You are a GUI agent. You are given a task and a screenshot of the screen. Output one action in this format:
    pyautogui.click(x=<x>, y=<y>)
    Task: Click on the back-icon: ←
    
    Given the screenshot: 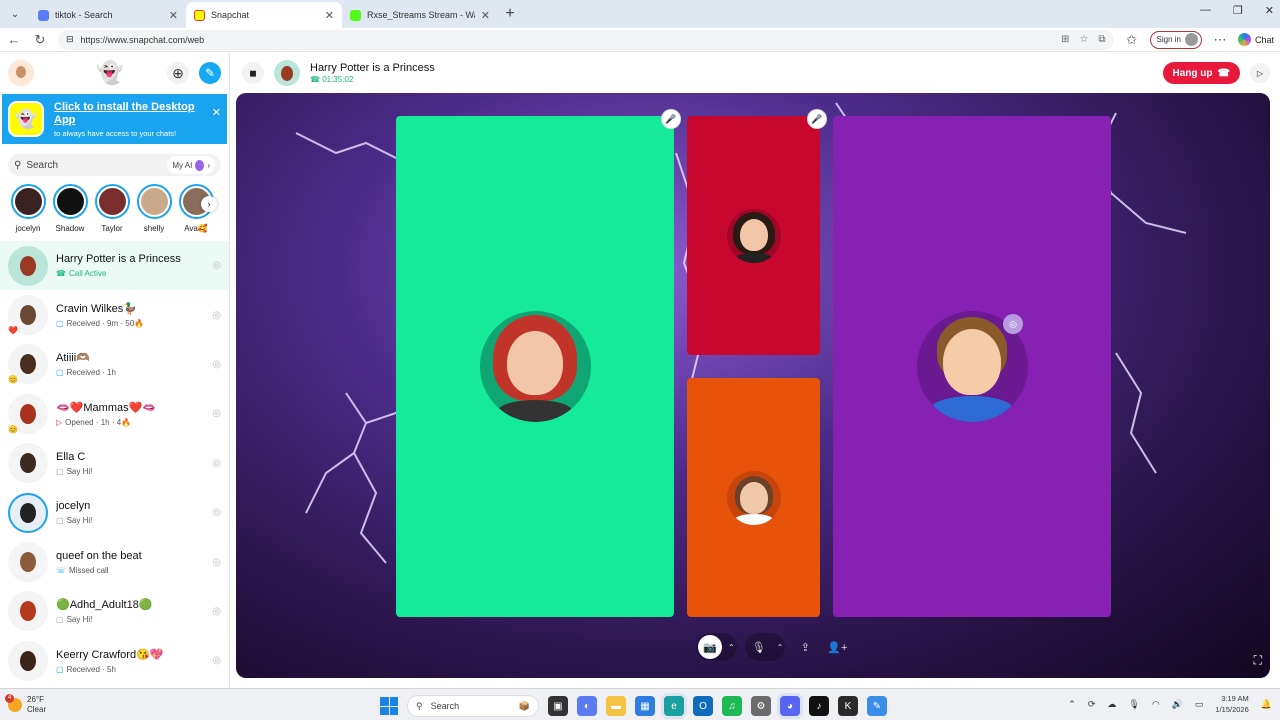 What is the action you would take?
    pyautogui.click(x=14, y=39)
    